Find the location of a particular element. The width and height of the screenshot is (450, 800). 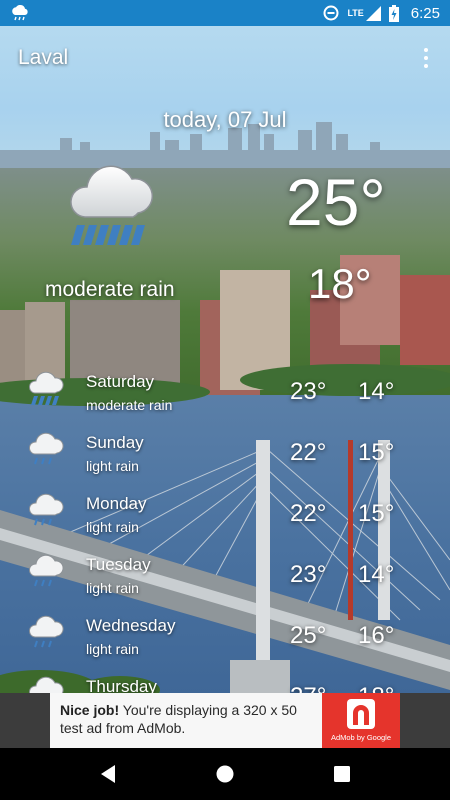

forecast-row: Thursday 27° 18° is located at coordinates (225, 679).